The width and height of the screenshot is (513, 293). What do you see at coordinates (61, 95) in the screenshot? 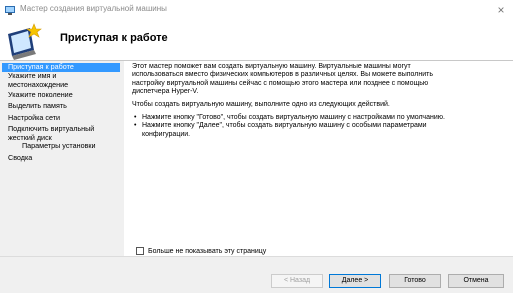
I see `sidebar-item-generation: Укажите поколение` at bounding box center [61, 95].